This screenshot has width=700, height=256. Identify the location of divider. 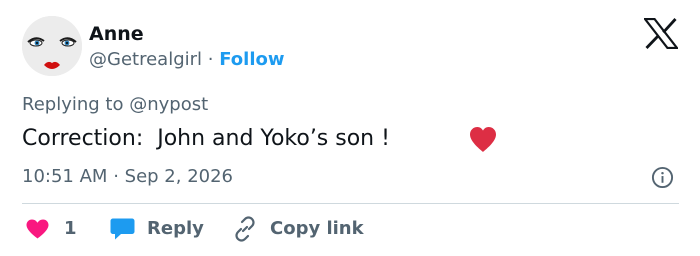
(350, 203).